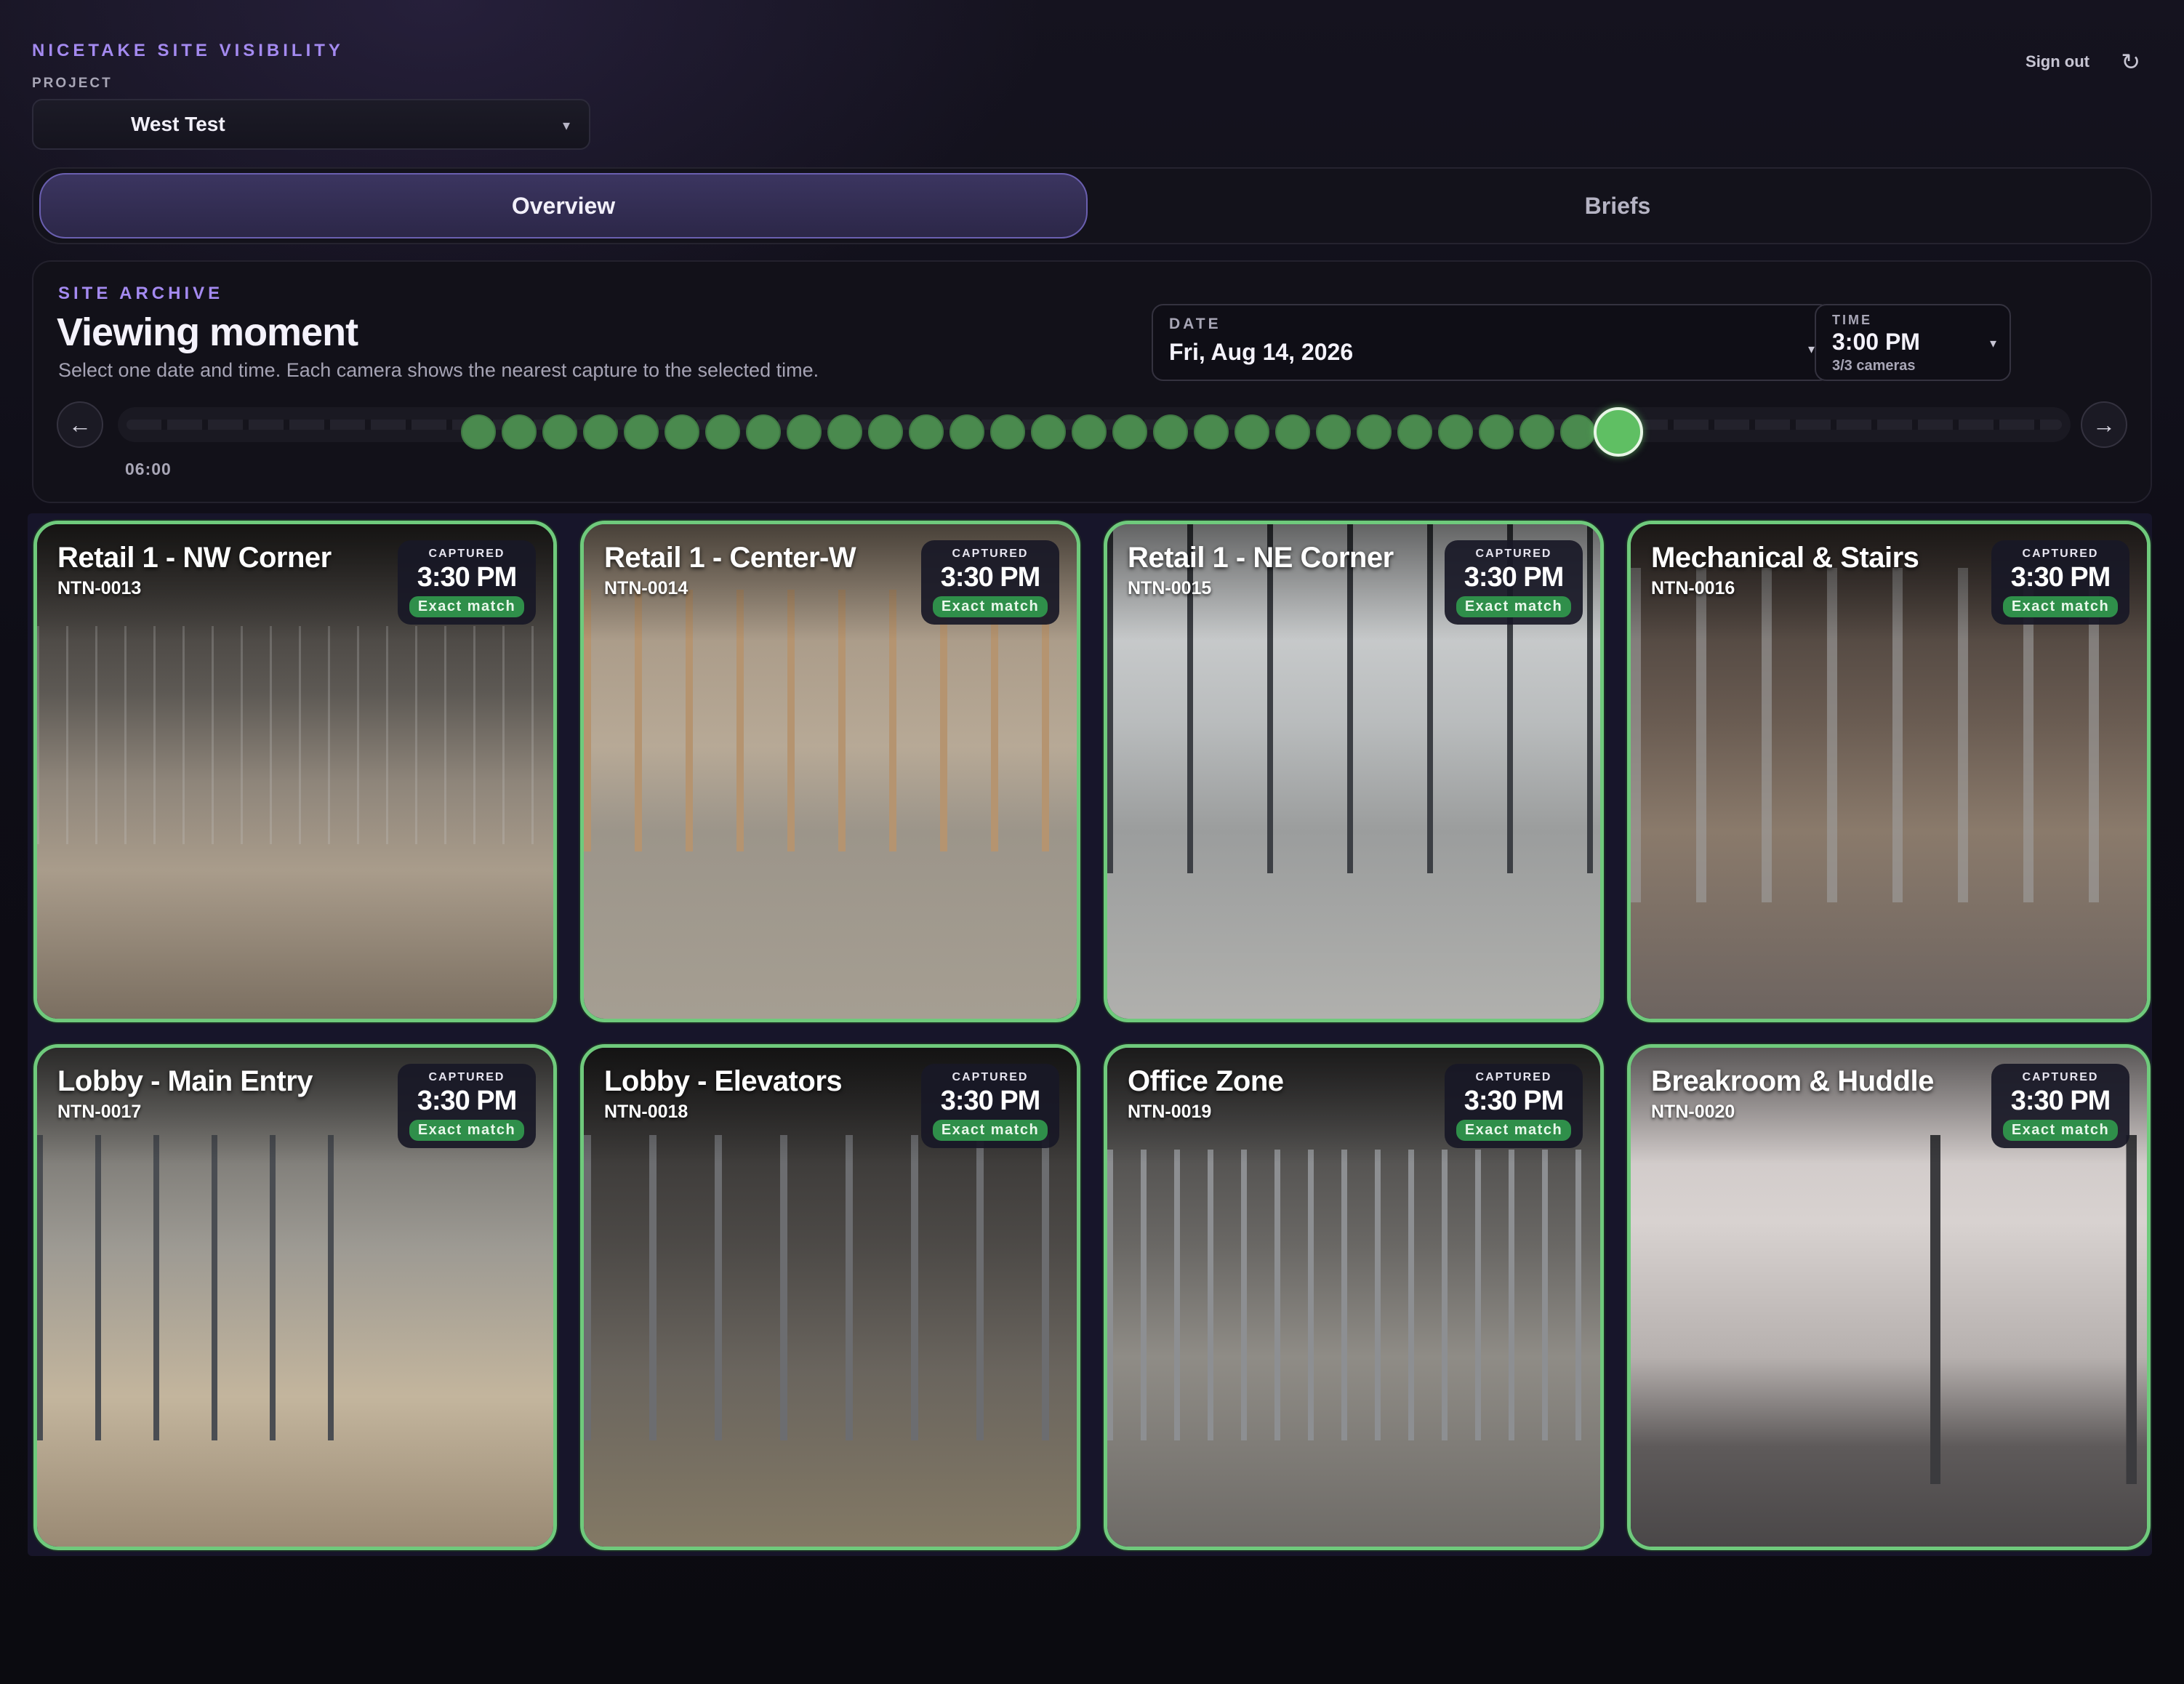 The width and height of the screenshot is (2184, 1684). Describe the element at coordinates (311, 124) in the screenshot. I see `project-select: West Test ▾` at that location.